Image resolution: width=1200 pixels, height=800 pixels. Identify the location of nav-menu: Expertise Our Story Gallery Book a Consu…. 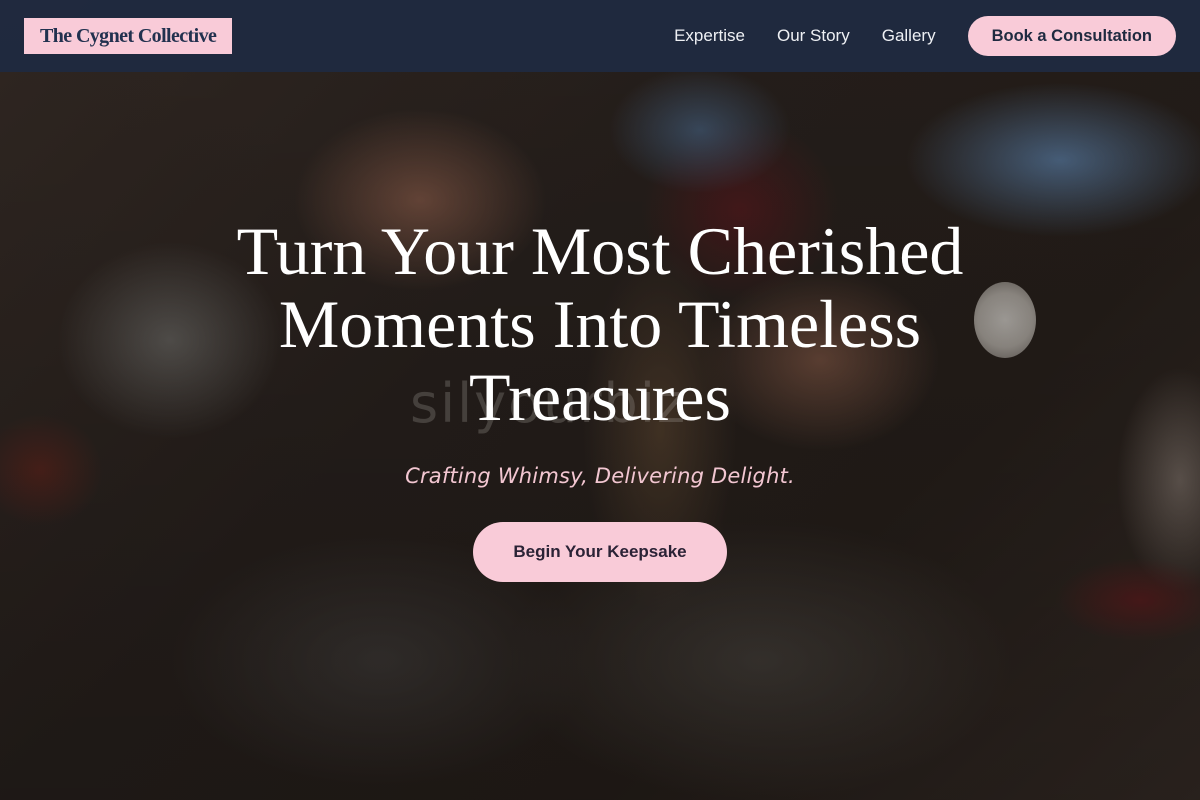
(925, 36).